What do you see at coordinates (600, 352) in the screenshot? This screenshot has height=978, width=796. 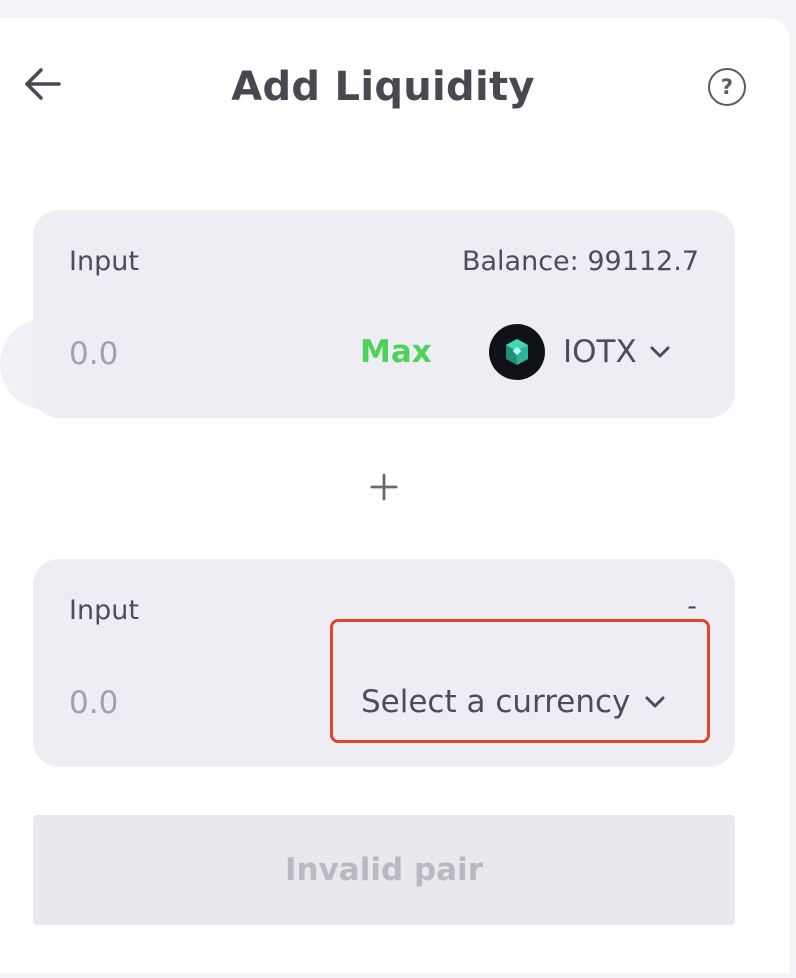 I see `token-a-symbol: IOTX` at bounding box center [600, 352].